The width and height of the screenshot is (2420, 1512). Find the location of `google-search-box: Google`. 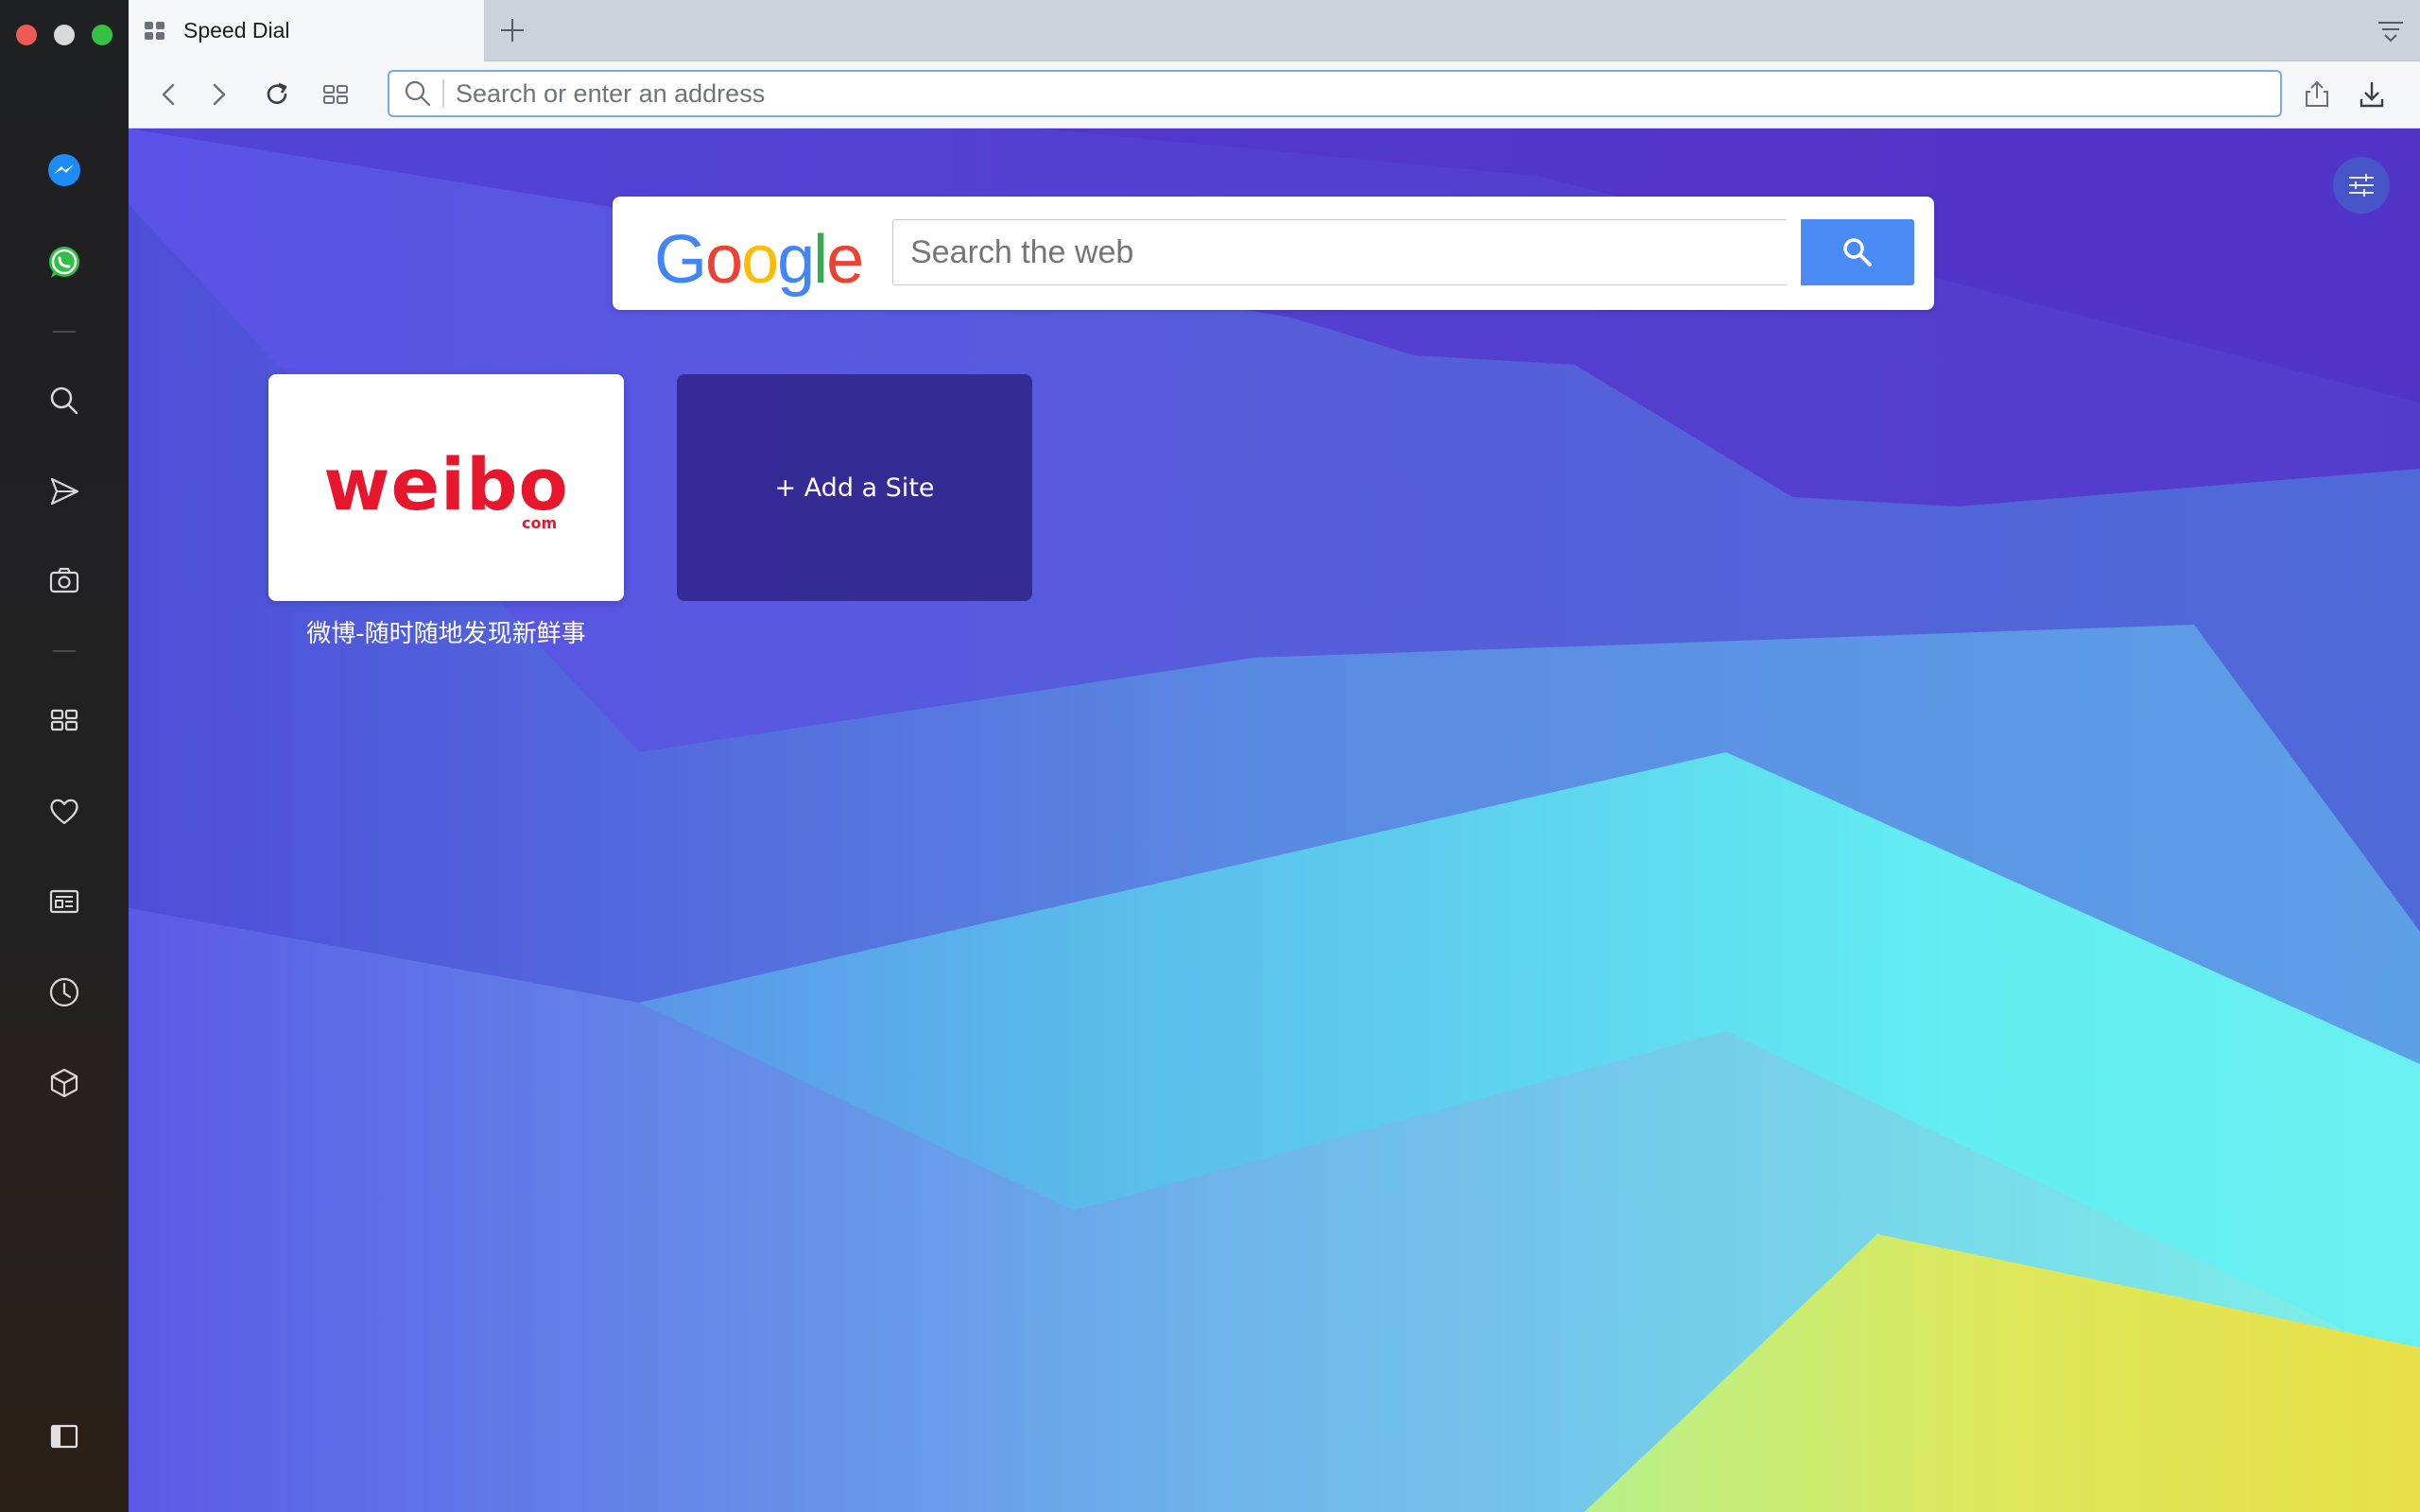

google-search-box: Google is located at coordinates (1274, 253).